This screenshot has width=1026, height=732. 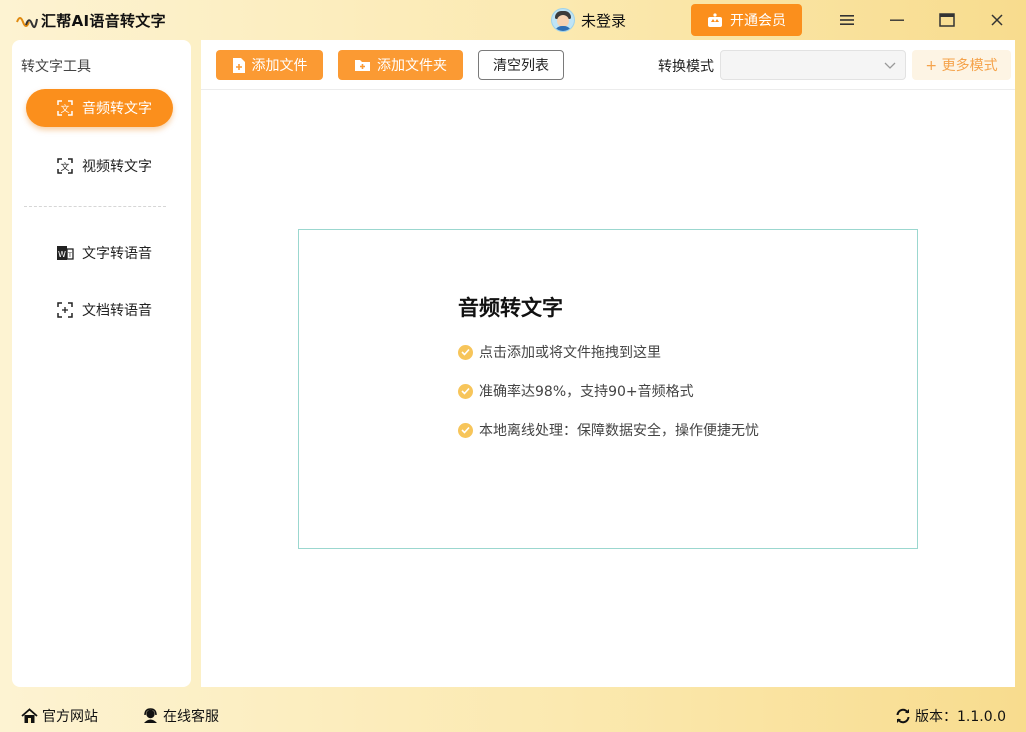 What do you see at coordinates (586, 392) in the screenshot?
I see `feature-text: 准确率达98%，支持90+音频格式` at bounding box center [586, 392].